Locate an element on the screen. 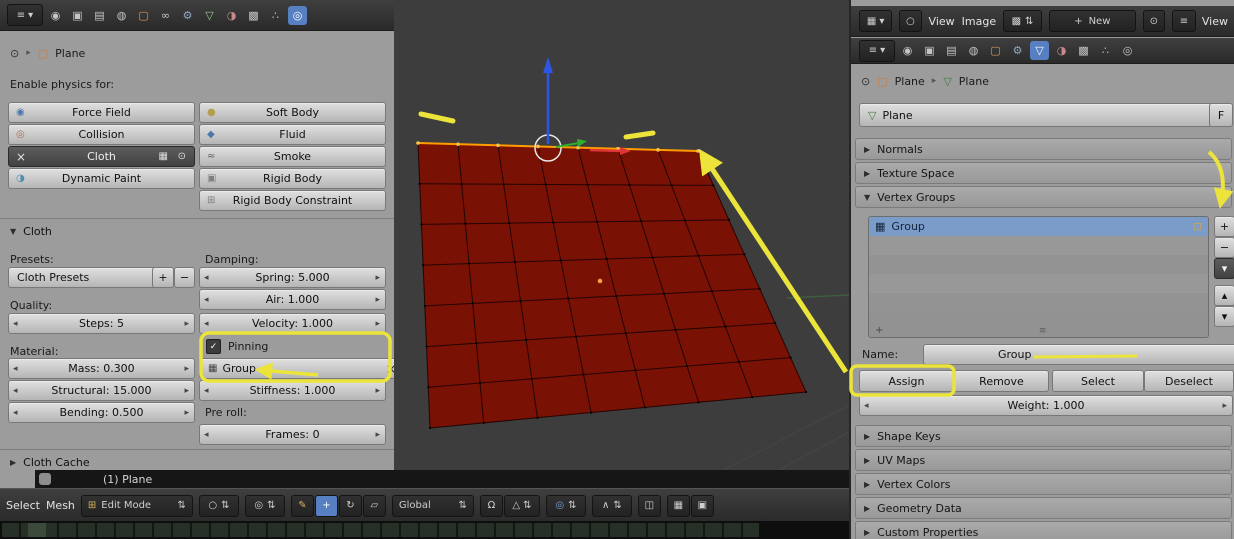 This screenshot has width=1234, height=539. resize-grip-icon: ≡ is located at coordinates (1043, 331).